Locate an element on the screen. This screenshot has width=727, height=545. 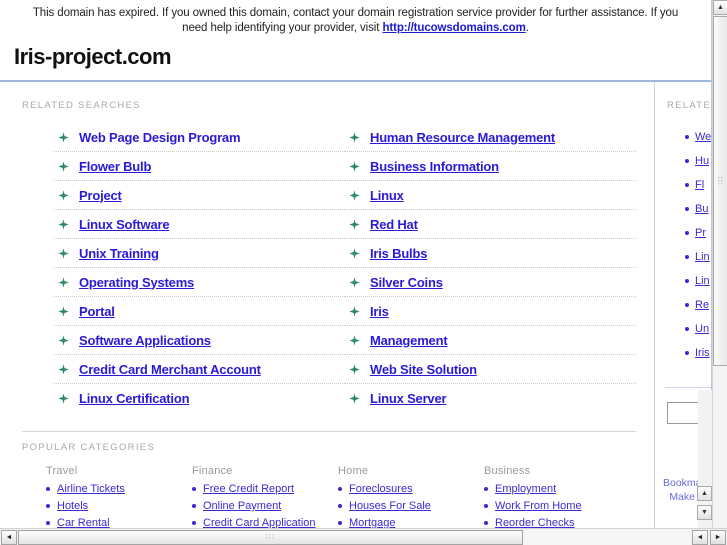
related-search-link: Unix Training is located at coordinates (119, 253).